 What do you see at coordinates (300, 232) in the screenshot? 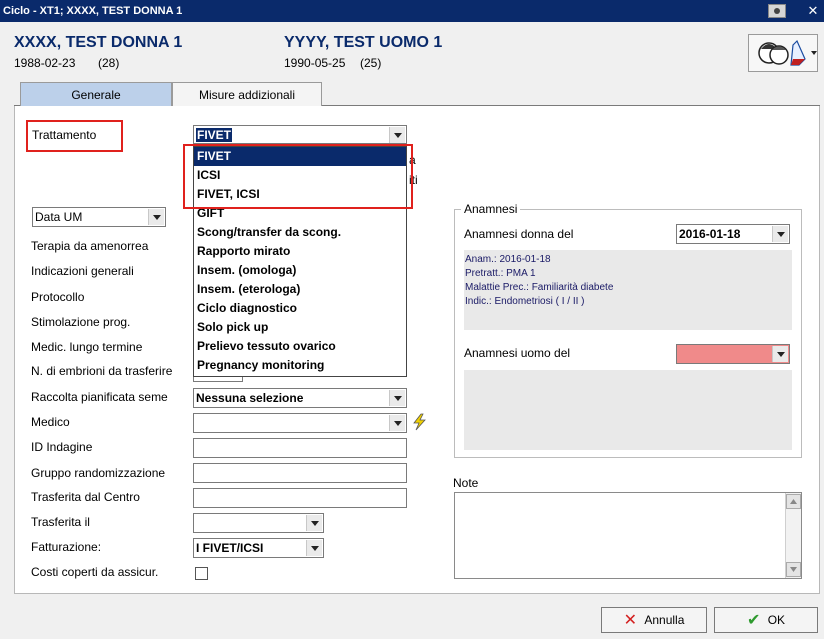
I see `dropdown-option: Scong/transfer da scong.` at bounding box center [300, 232].